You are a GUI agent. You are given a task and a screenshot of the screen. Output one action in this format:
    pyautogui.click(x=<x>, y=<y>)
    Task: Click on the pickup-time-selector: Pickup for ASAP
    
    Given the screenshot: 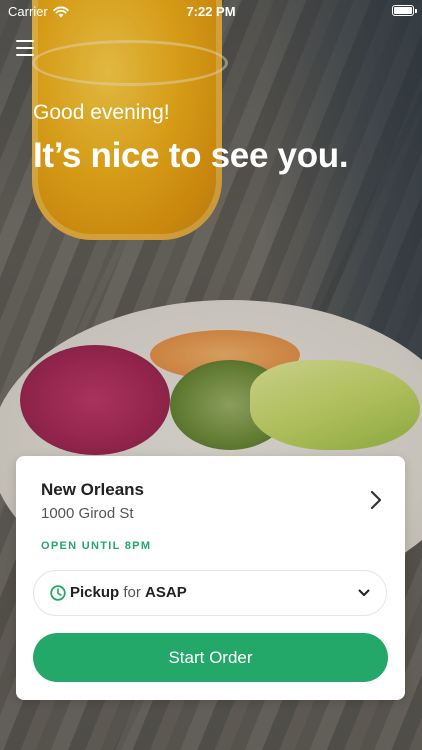 What is the action you would take?
    pyautogui.click(x=210, y=593)
    